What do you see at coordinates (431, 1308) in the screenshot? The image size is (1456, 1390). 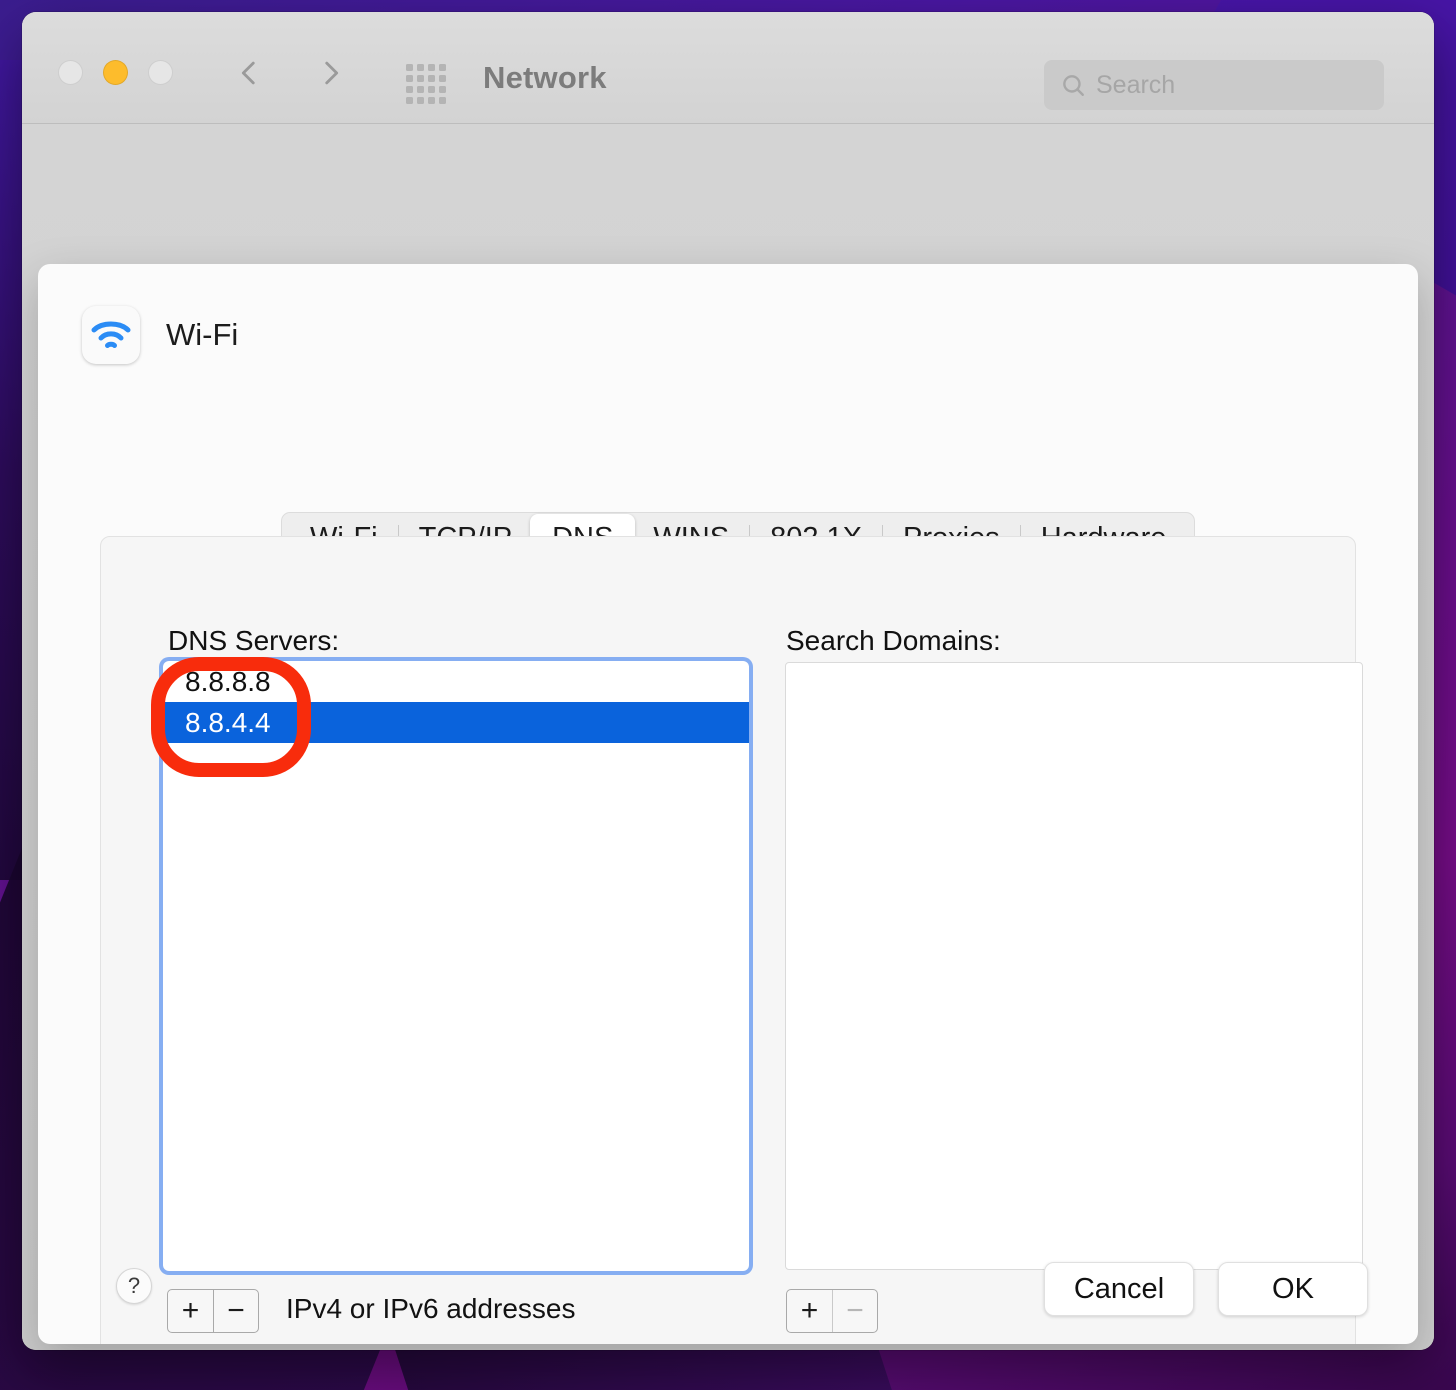 I see `addresses-hint-label: IPv4 or IPv6 addresses` at bounding box center [431, 1308].